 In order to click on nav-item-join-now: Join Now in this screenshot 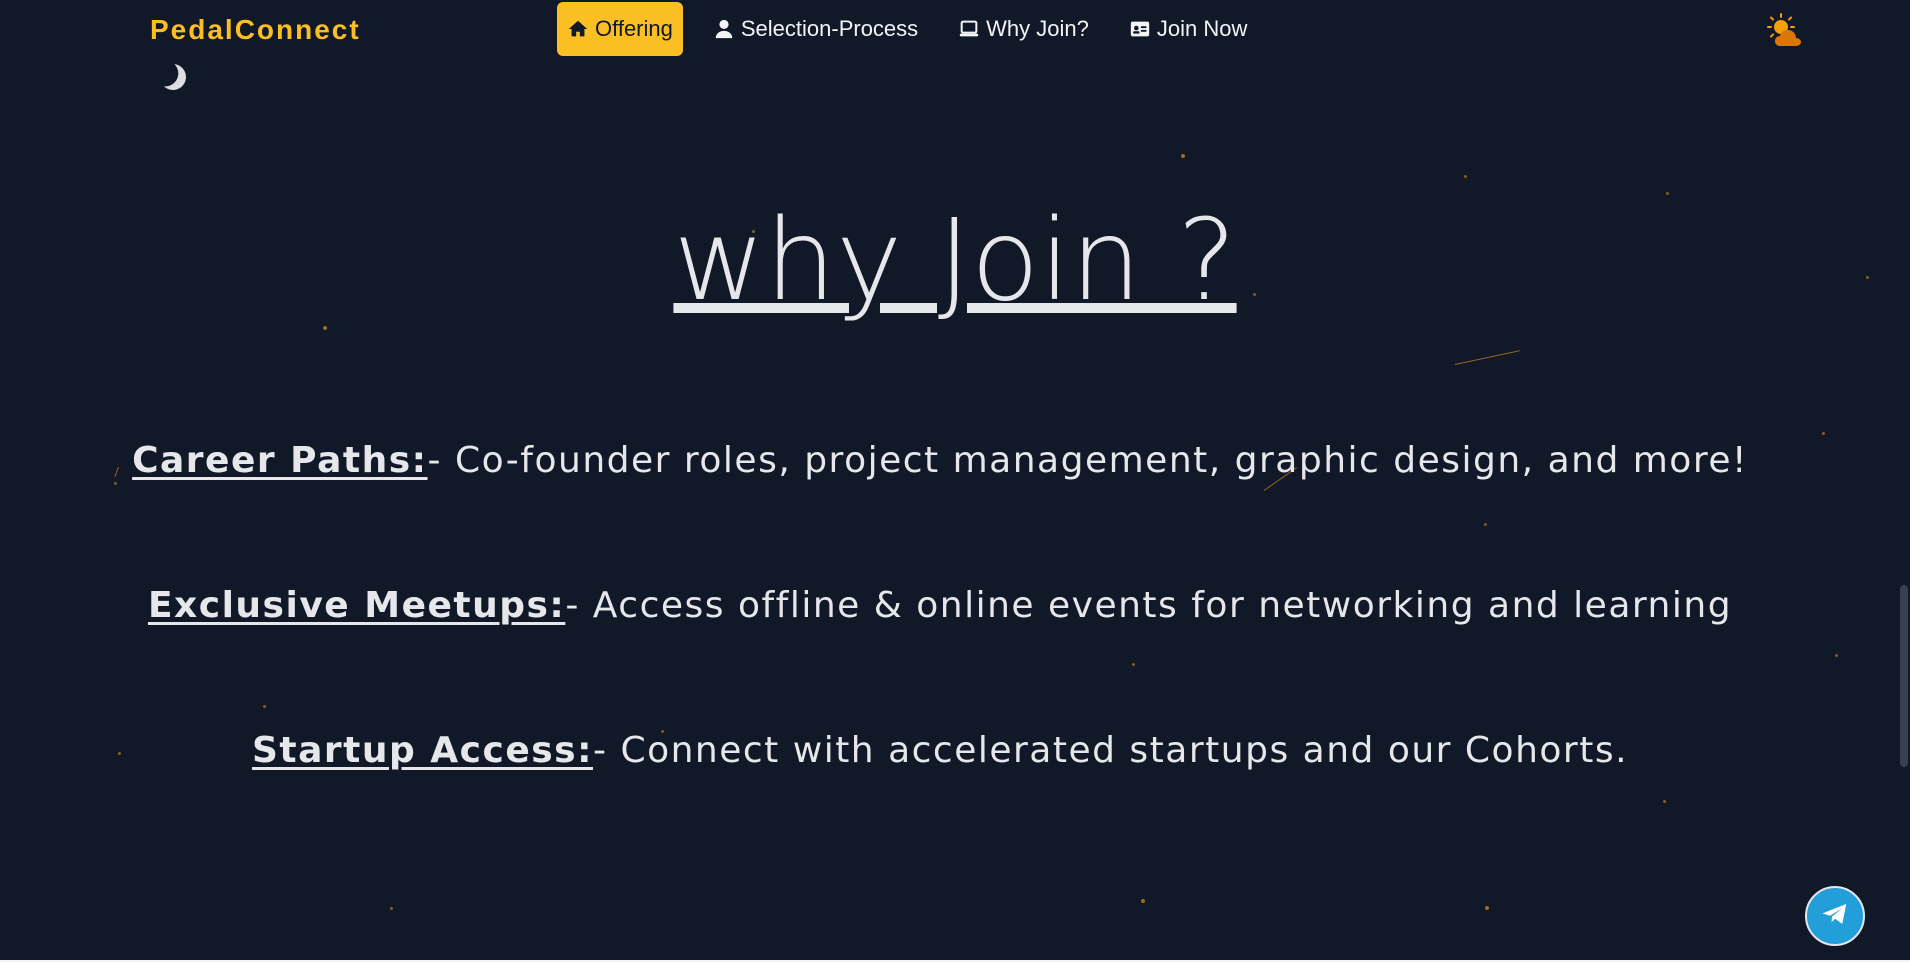, I will do `click(1188, 29)`.